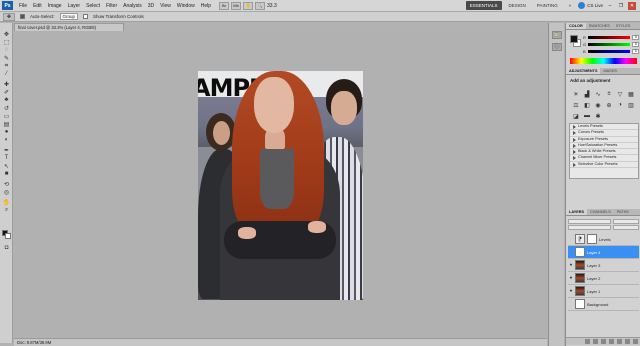  Describe the element at coordinates (6, 174) in the screenshot. I see `shape-tool-icon: ■` at that location.